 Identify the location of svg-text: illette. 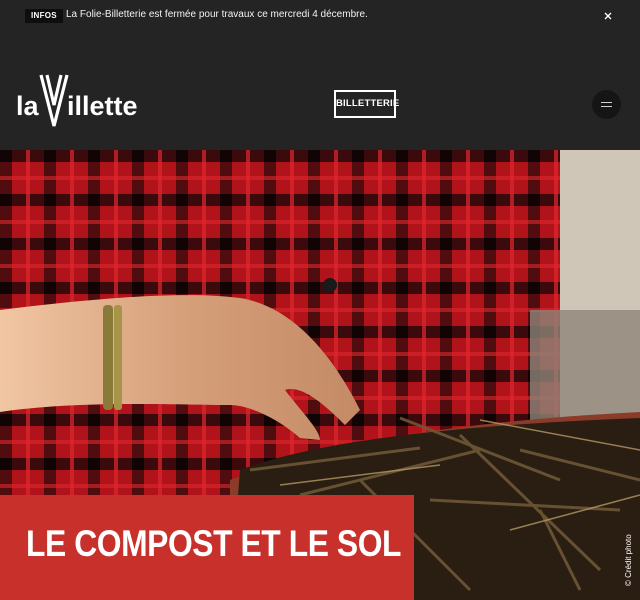
(102, 106).